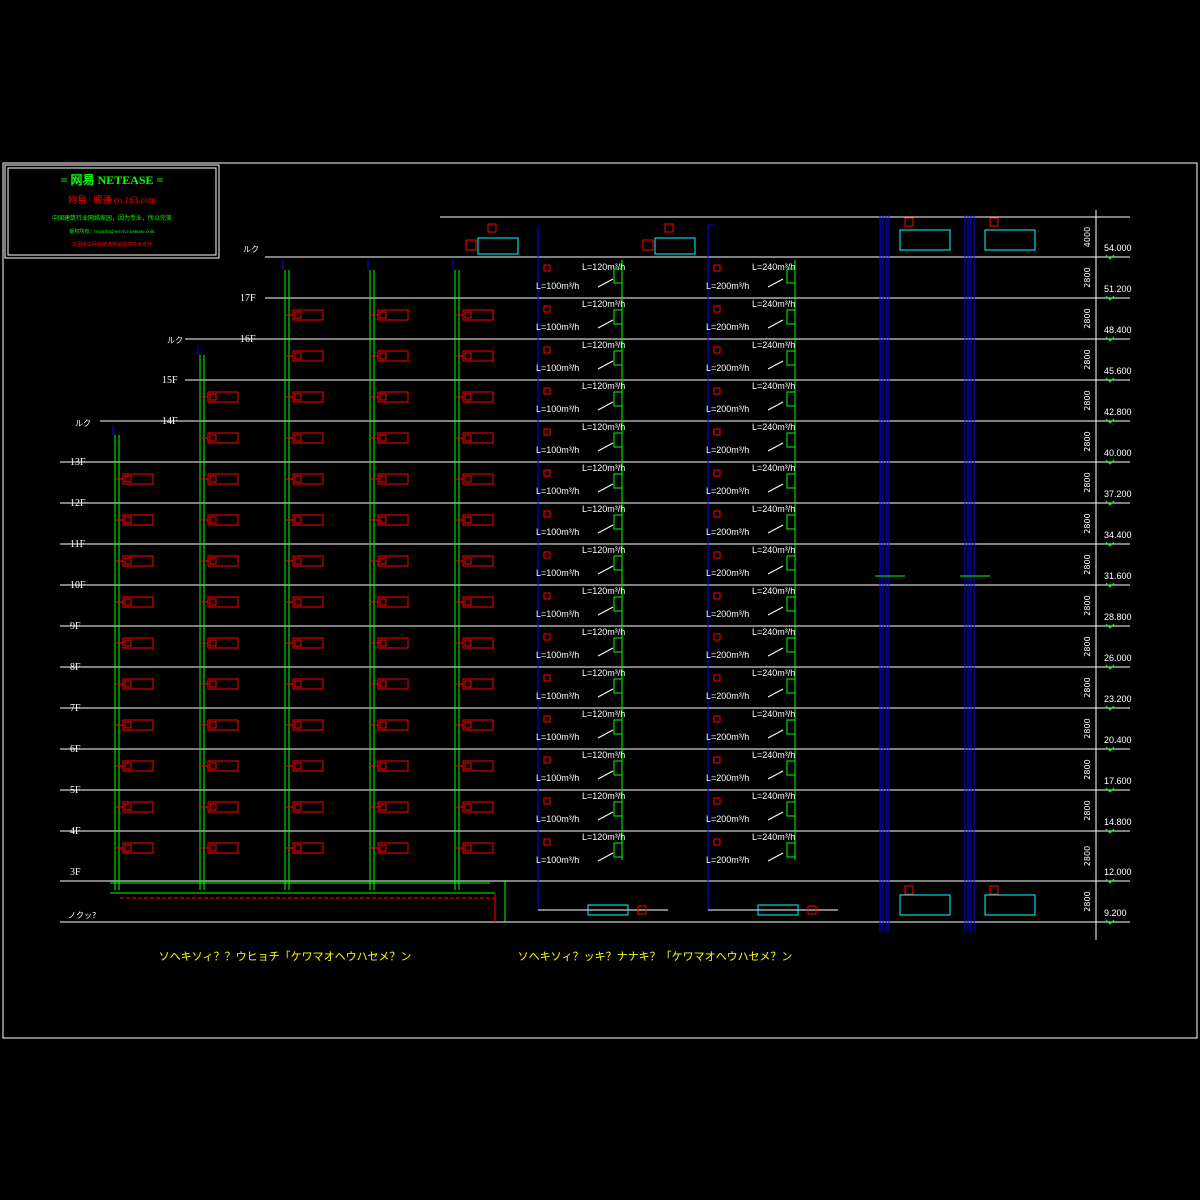  Describe the element at coordinates (78, 462) in the screenshot. I see `floor-label: 13F` at that location.